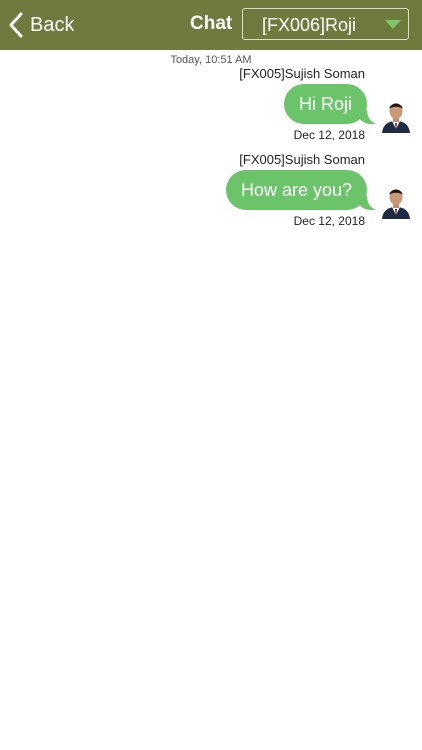  I want to click on back-button: Back, so click(41, 25).